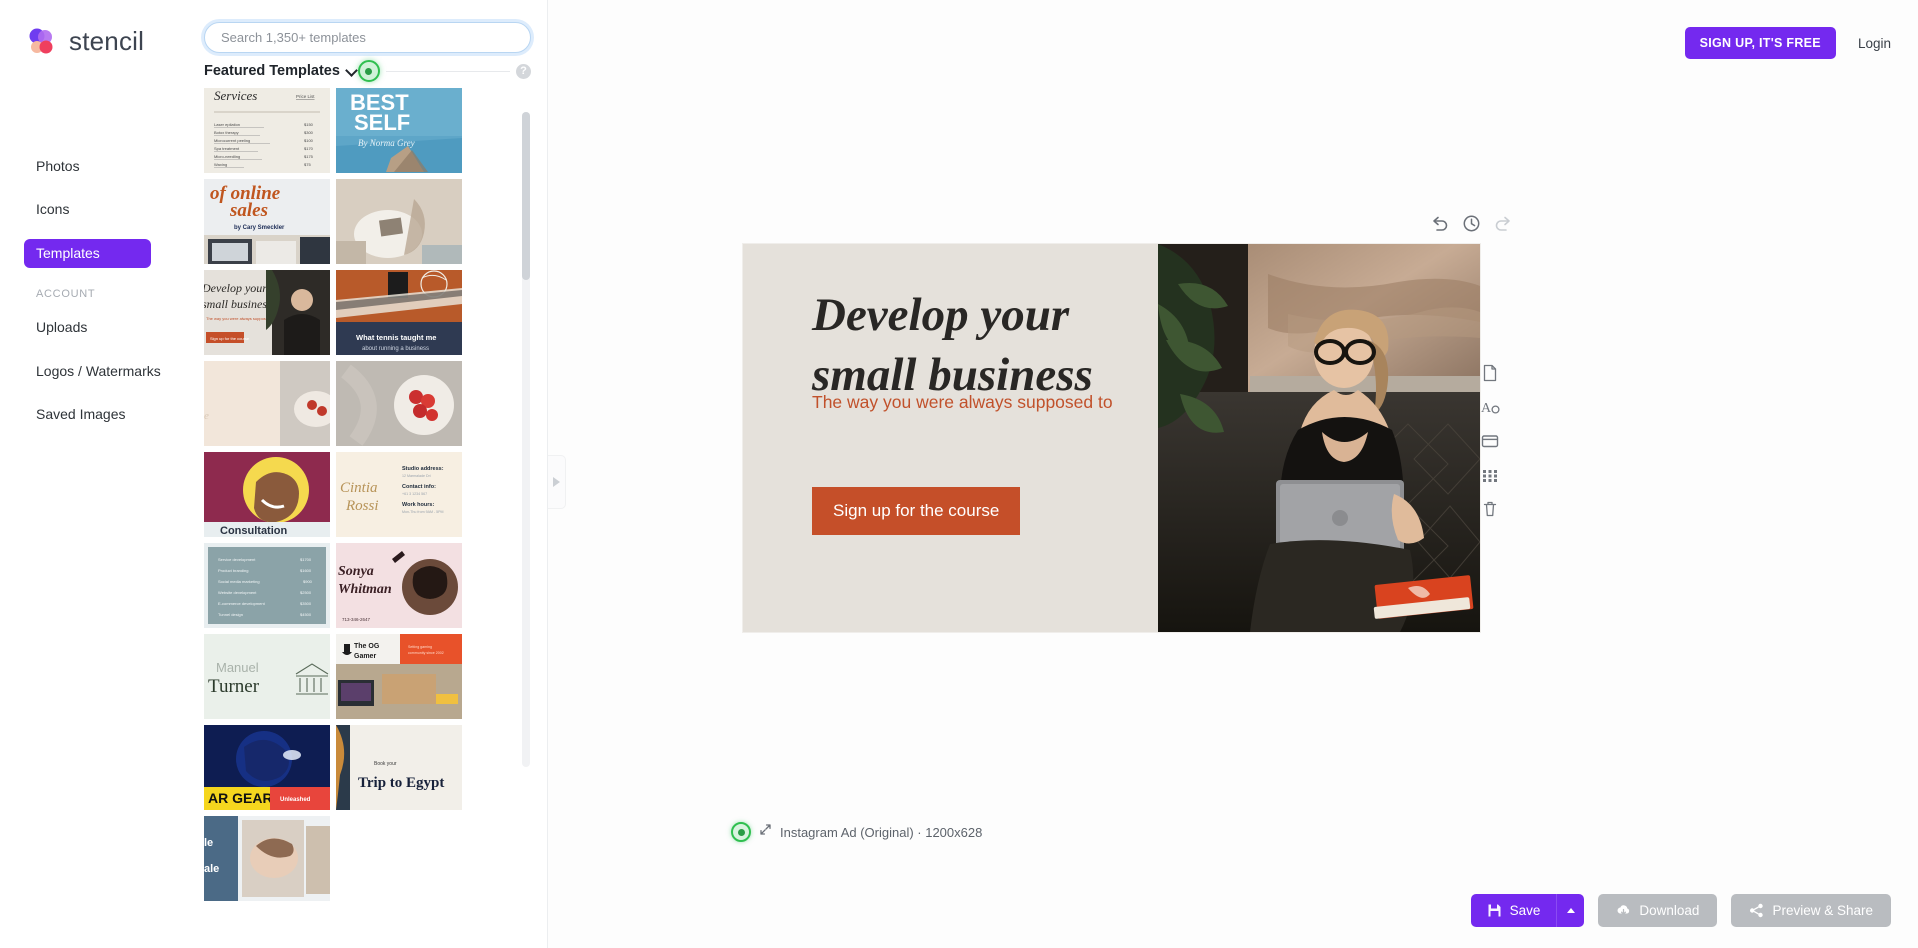  Describe the element at coordinates (230, 338) in the screenshot. I see `svg-text: Sign up for the course` at that location.